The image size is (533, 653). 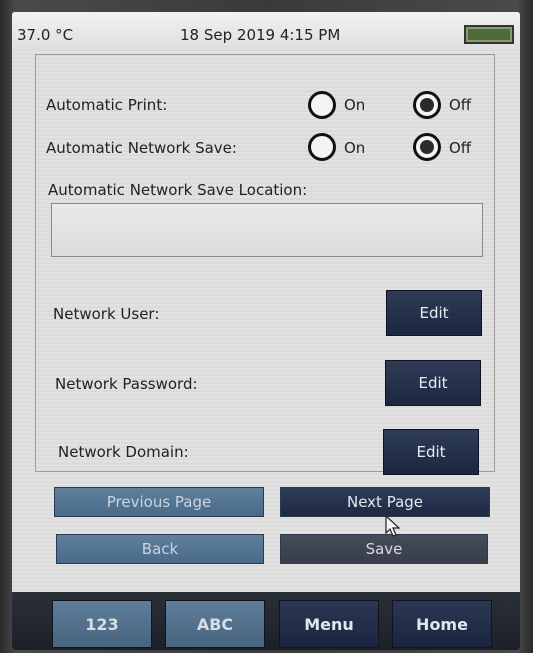 What do you see at coordinates (215, 624) in the screenshot?
I see `alpha-keyboard-button: ABC` at bounding box center [215, 624].